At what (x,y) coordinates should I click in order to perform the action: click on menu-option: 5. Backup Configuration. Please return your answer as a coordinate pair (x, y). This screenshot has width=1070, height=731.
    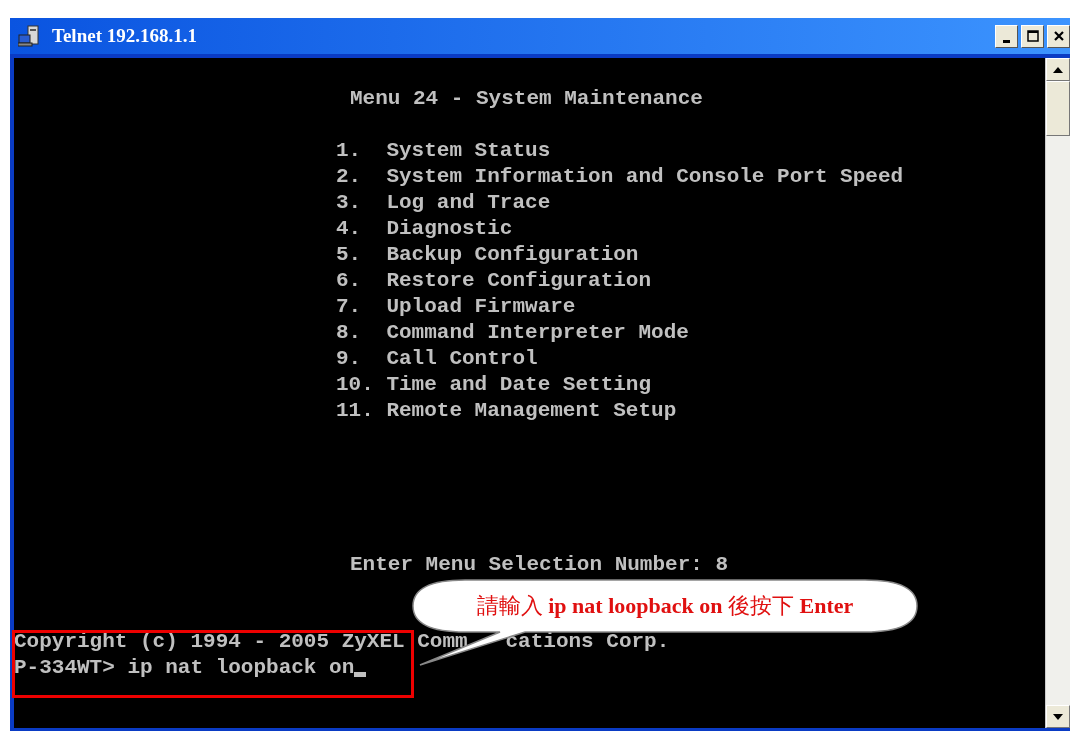
    Looking at the image, I should click on (690, 255).